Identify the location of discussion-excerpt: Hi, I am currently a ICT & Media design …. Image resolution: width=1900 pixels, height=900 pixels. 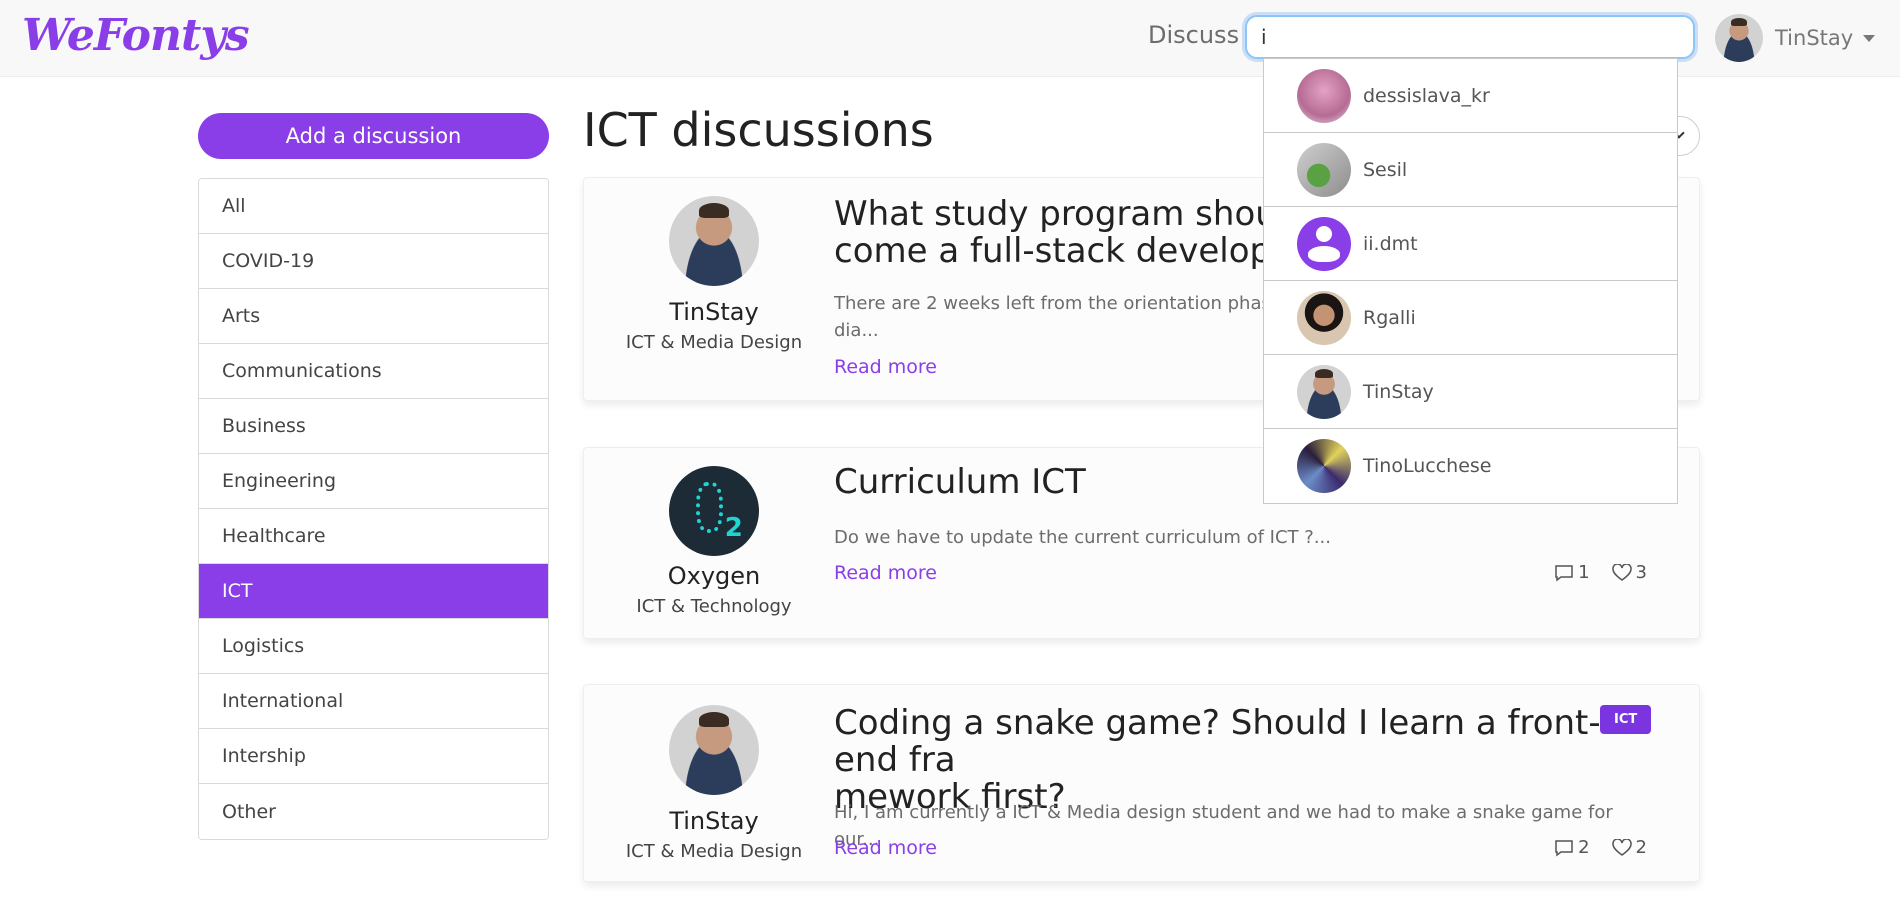
(1223, 826).